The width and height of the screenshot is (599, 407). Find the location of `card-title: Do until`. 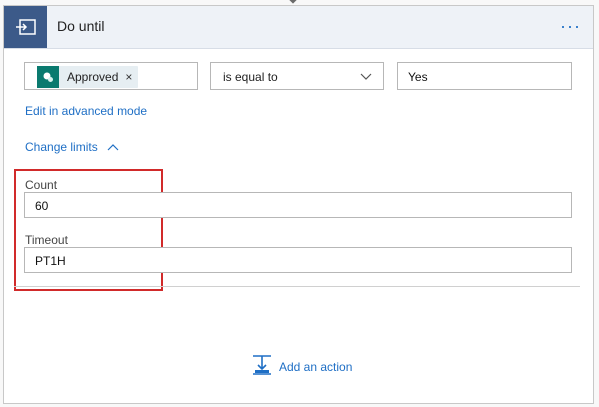

card-title: Do until is located at coordinates (81, 26).